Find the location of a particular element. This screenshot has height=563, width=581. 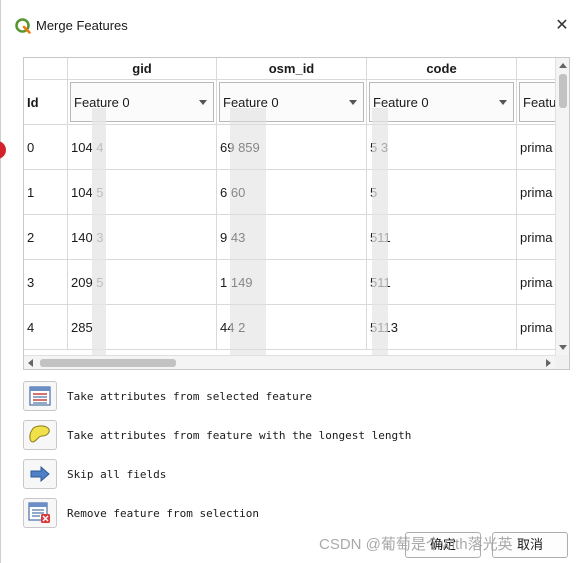

skip-all-fields-label: Skip all fields is located at coordinates (117, 474).